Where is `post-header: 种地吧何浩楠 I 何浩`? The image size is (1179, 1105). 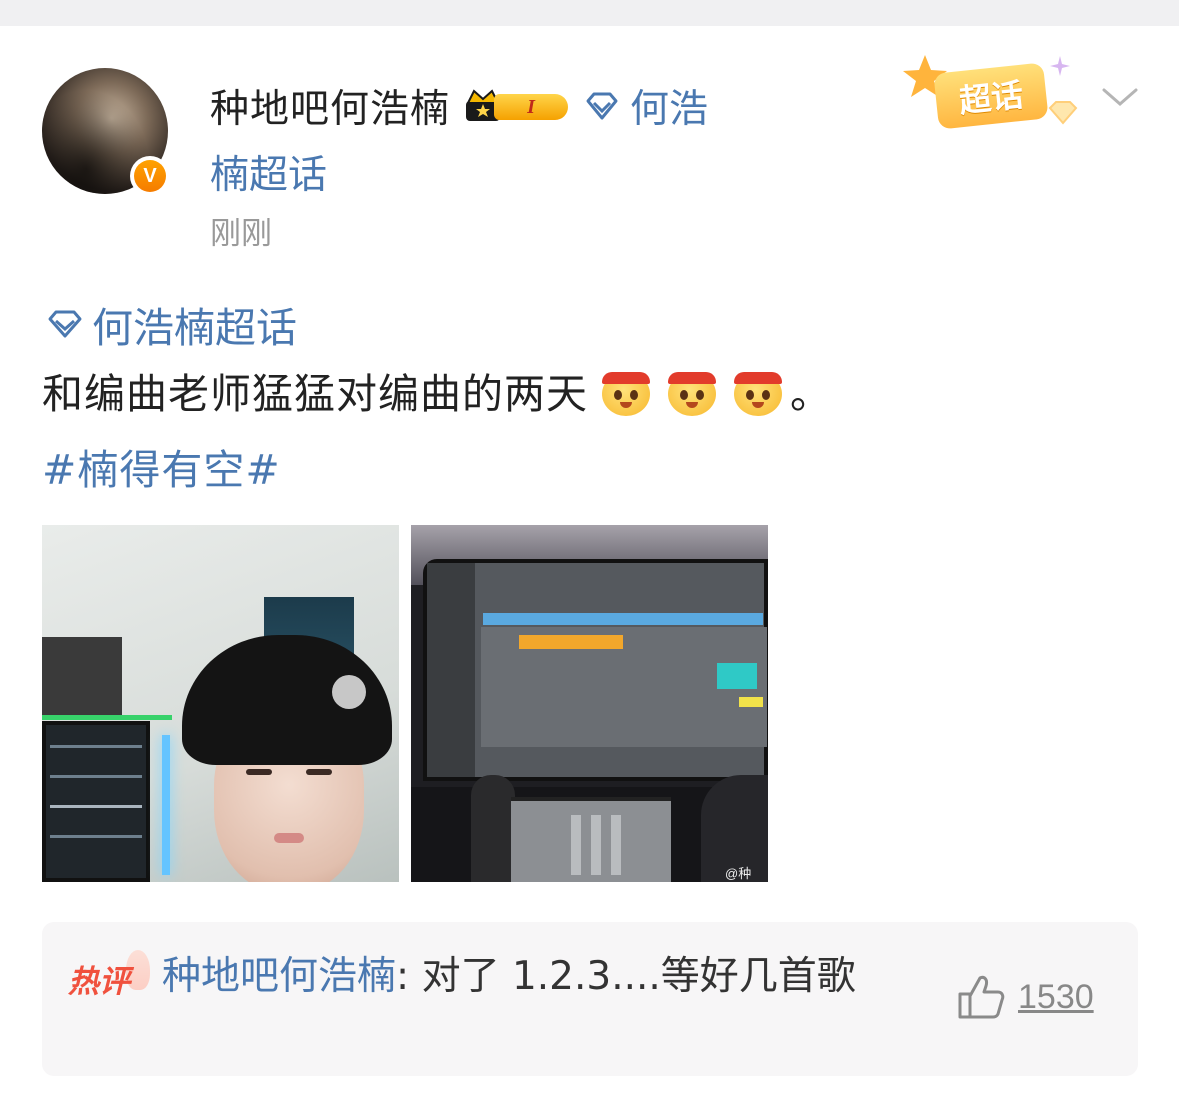
post-header: 种地吧何浩楠 I 何浩 is located at coordinates (459, 106).